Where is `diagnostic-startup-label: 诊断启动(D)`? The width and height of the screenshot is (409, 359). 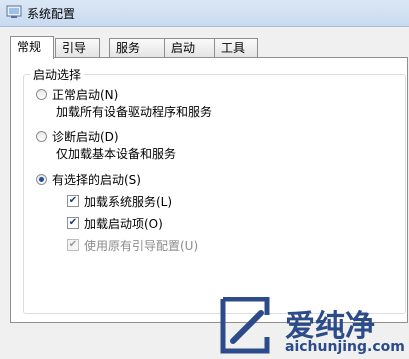
diagnostic-startup-label: 诊断启动(D) is located at coordinates (85, 137).